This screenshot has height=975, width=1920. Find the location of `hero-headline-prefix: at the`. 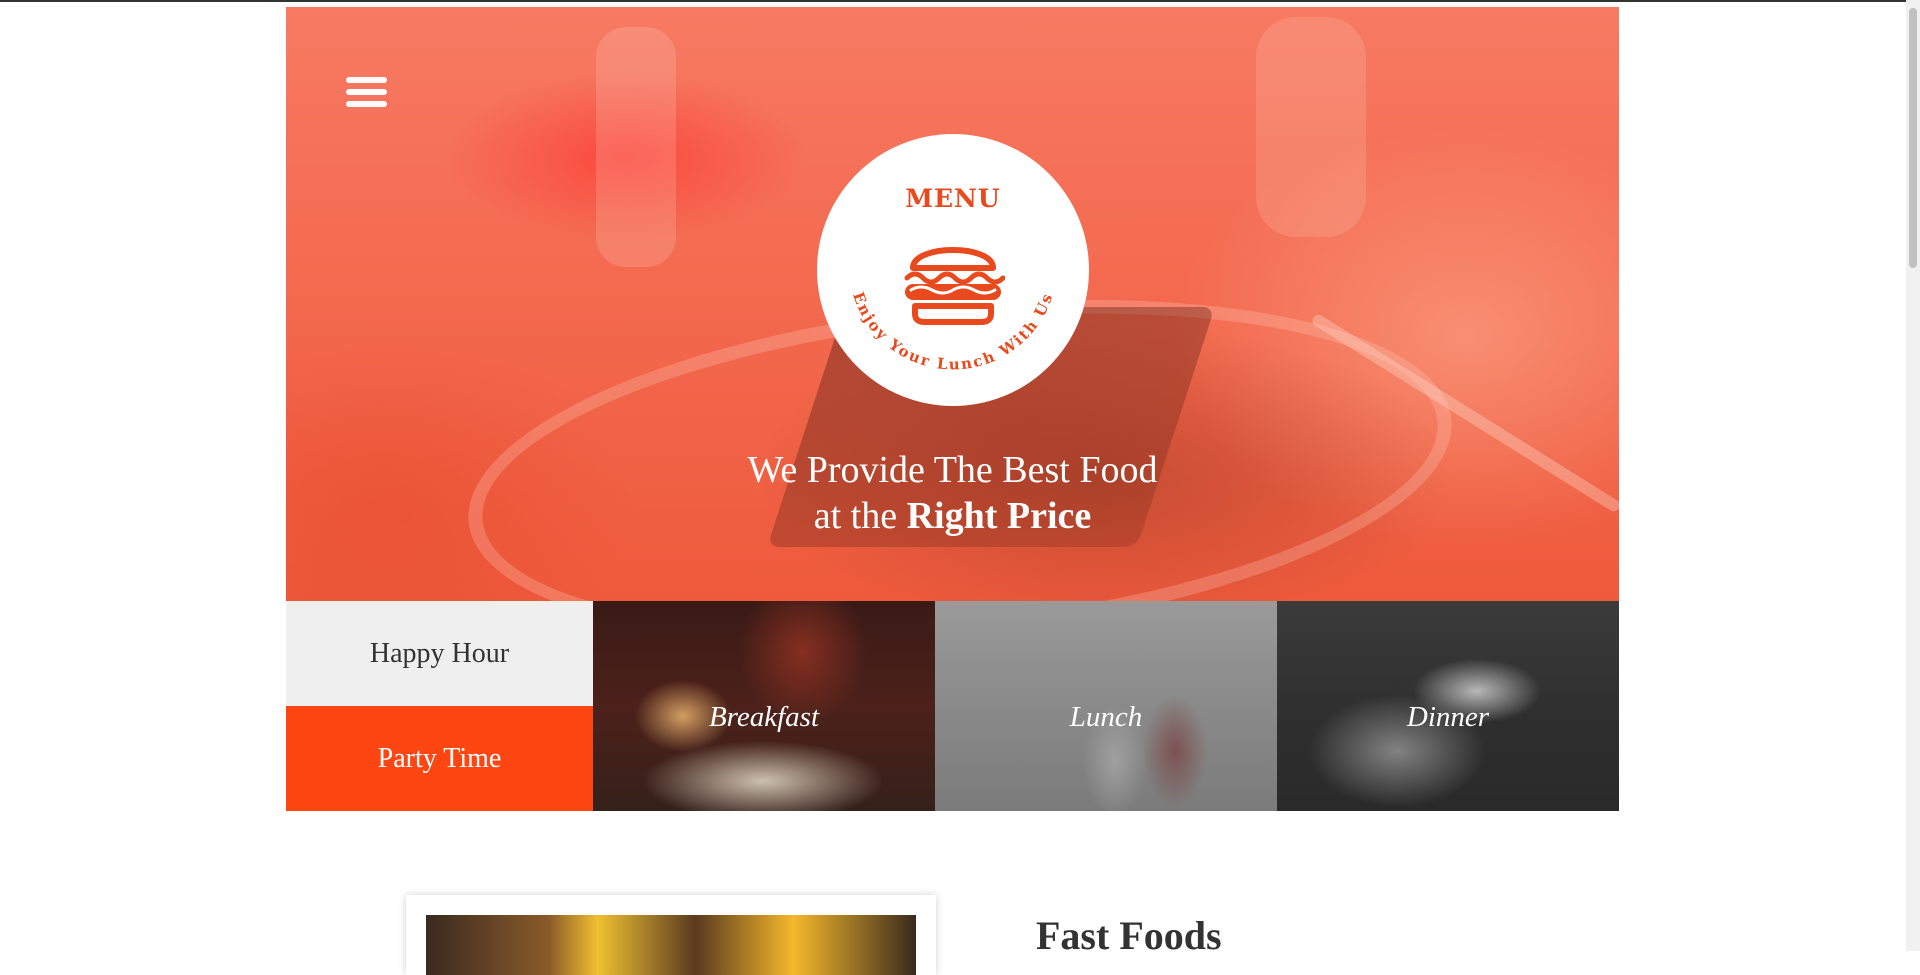

hero-headline-prefix: at the is located at coordinates (855, 516).